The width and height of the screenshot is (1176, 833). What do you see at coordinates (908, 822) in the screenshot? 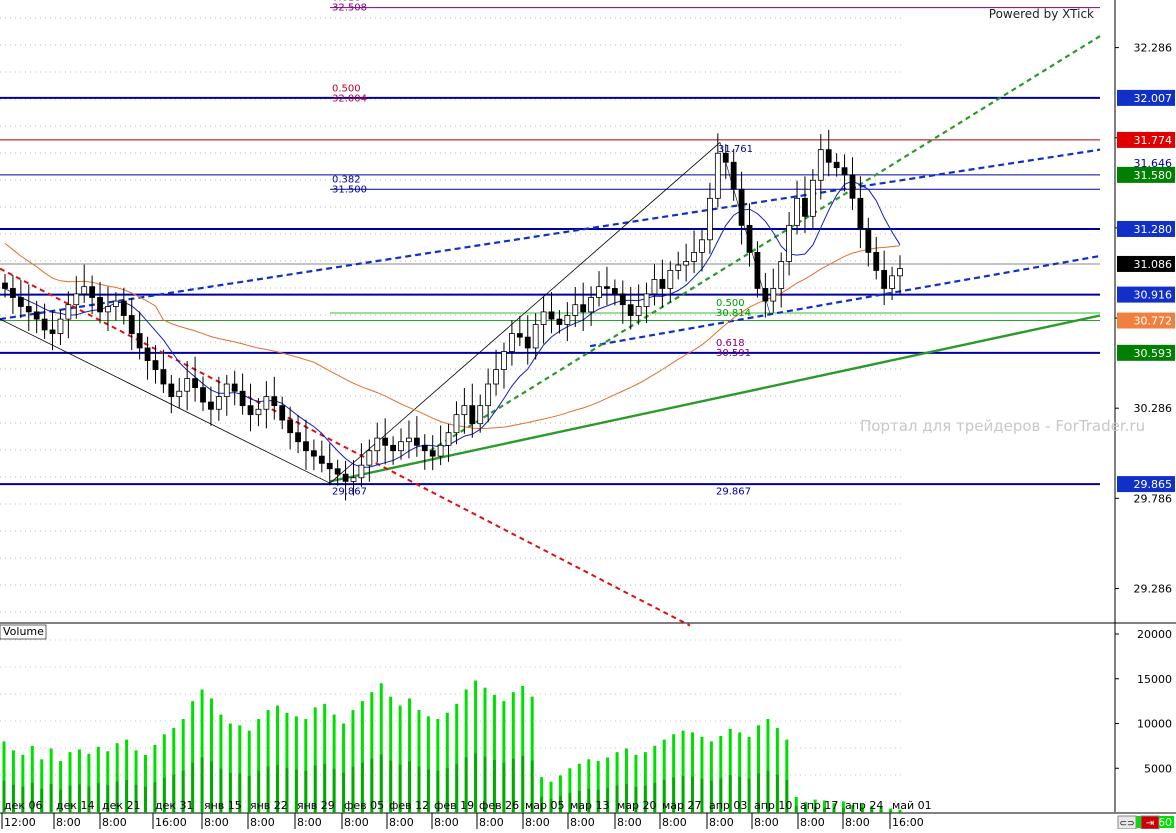
I see `time-label: 16:00` at bounding box center [908, 822].